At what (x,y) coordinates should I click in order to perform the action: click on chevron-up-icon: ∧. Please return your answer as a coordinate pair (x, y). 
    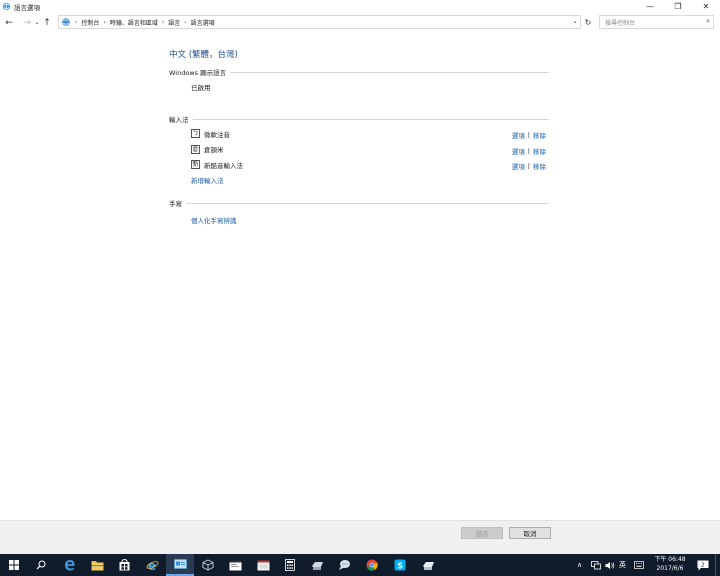
    Looking at the image, I should click on (580, 565).